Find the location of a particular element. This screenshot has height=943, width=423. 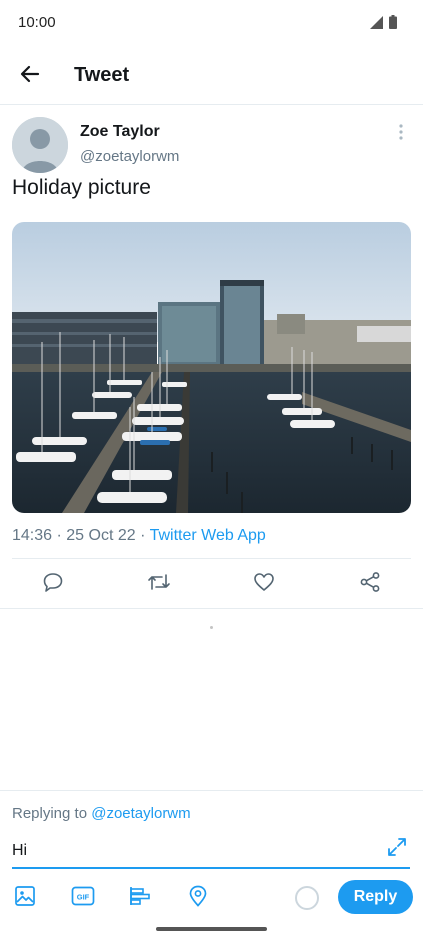

status-time: 10:00 is located at coordinates (37, 22).